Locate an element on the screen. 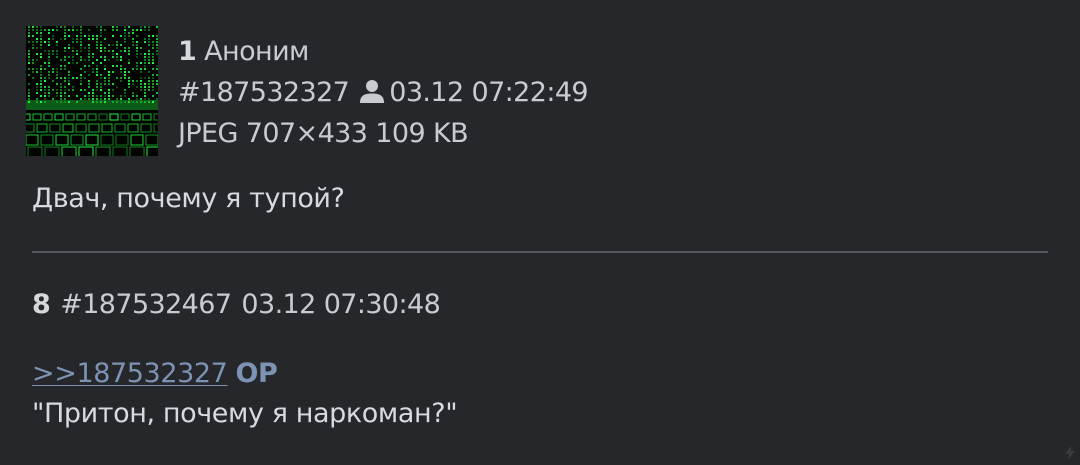 The height and width of the screenshot is (465, 1080). op-post-header: 1 Аноним is located at coordinates (243, 52).